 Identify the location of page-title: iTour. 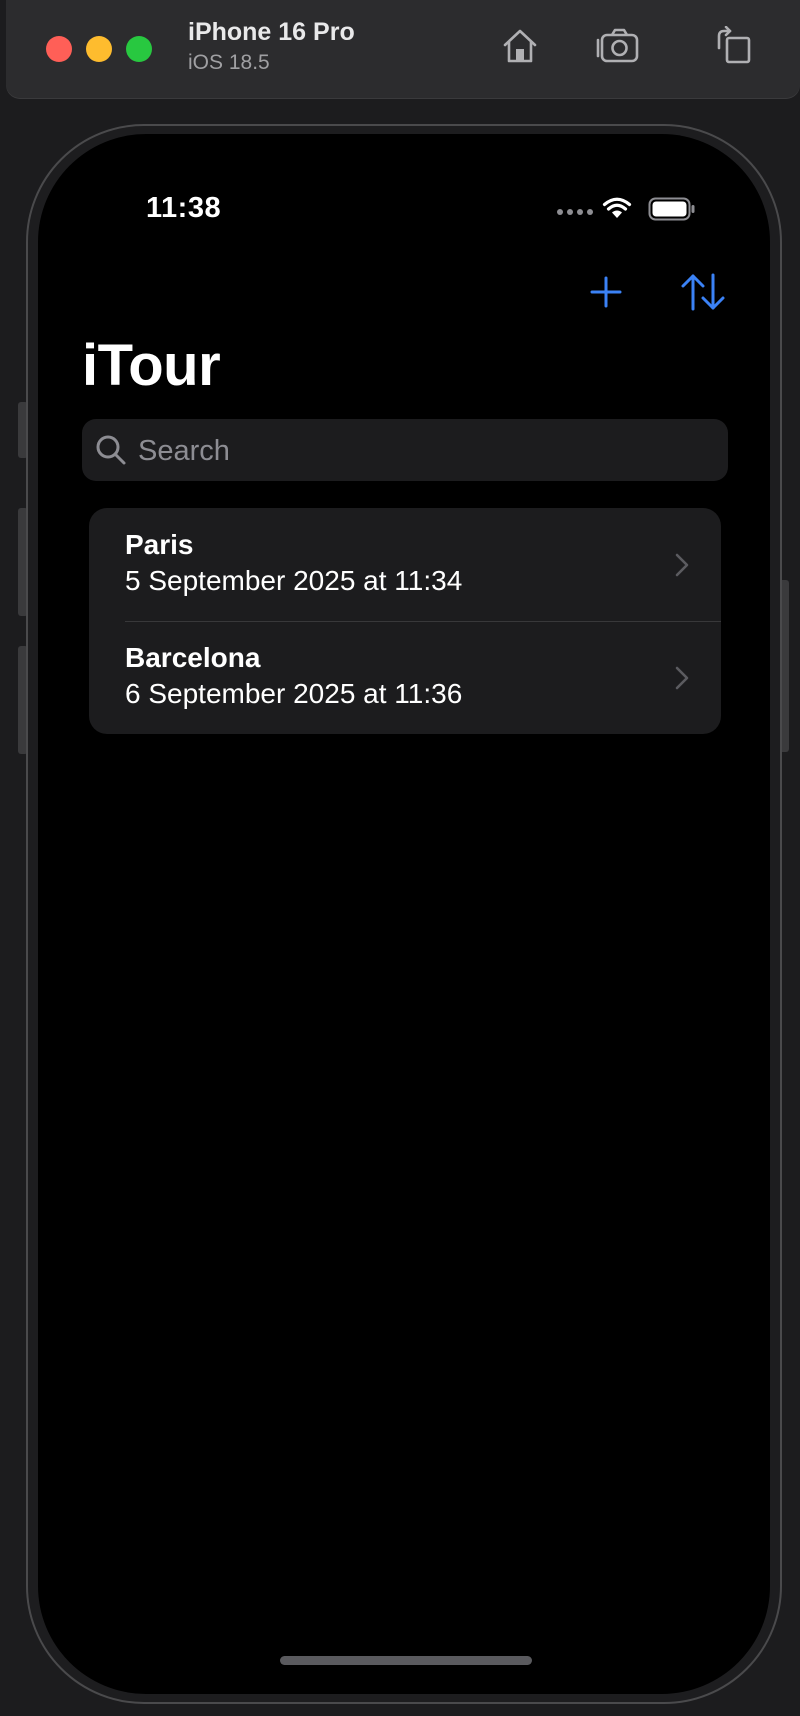
(151, 365).